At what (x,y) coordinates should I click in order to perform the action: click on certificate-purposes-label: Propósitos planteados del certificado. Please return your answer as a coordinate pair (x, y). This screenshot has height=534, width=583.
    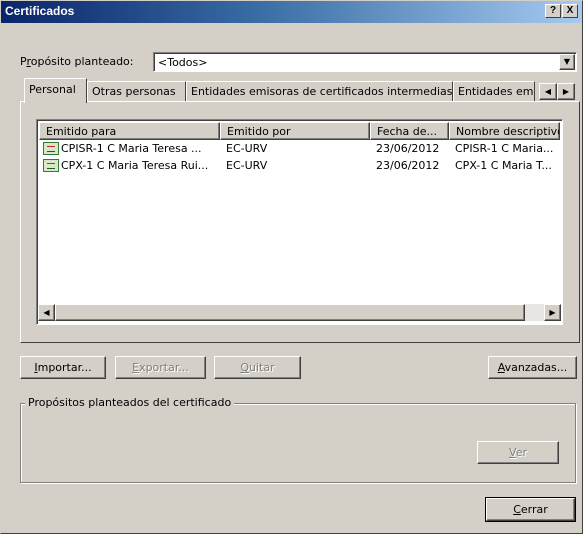
    Looking at the image, I should click on (130, 402).